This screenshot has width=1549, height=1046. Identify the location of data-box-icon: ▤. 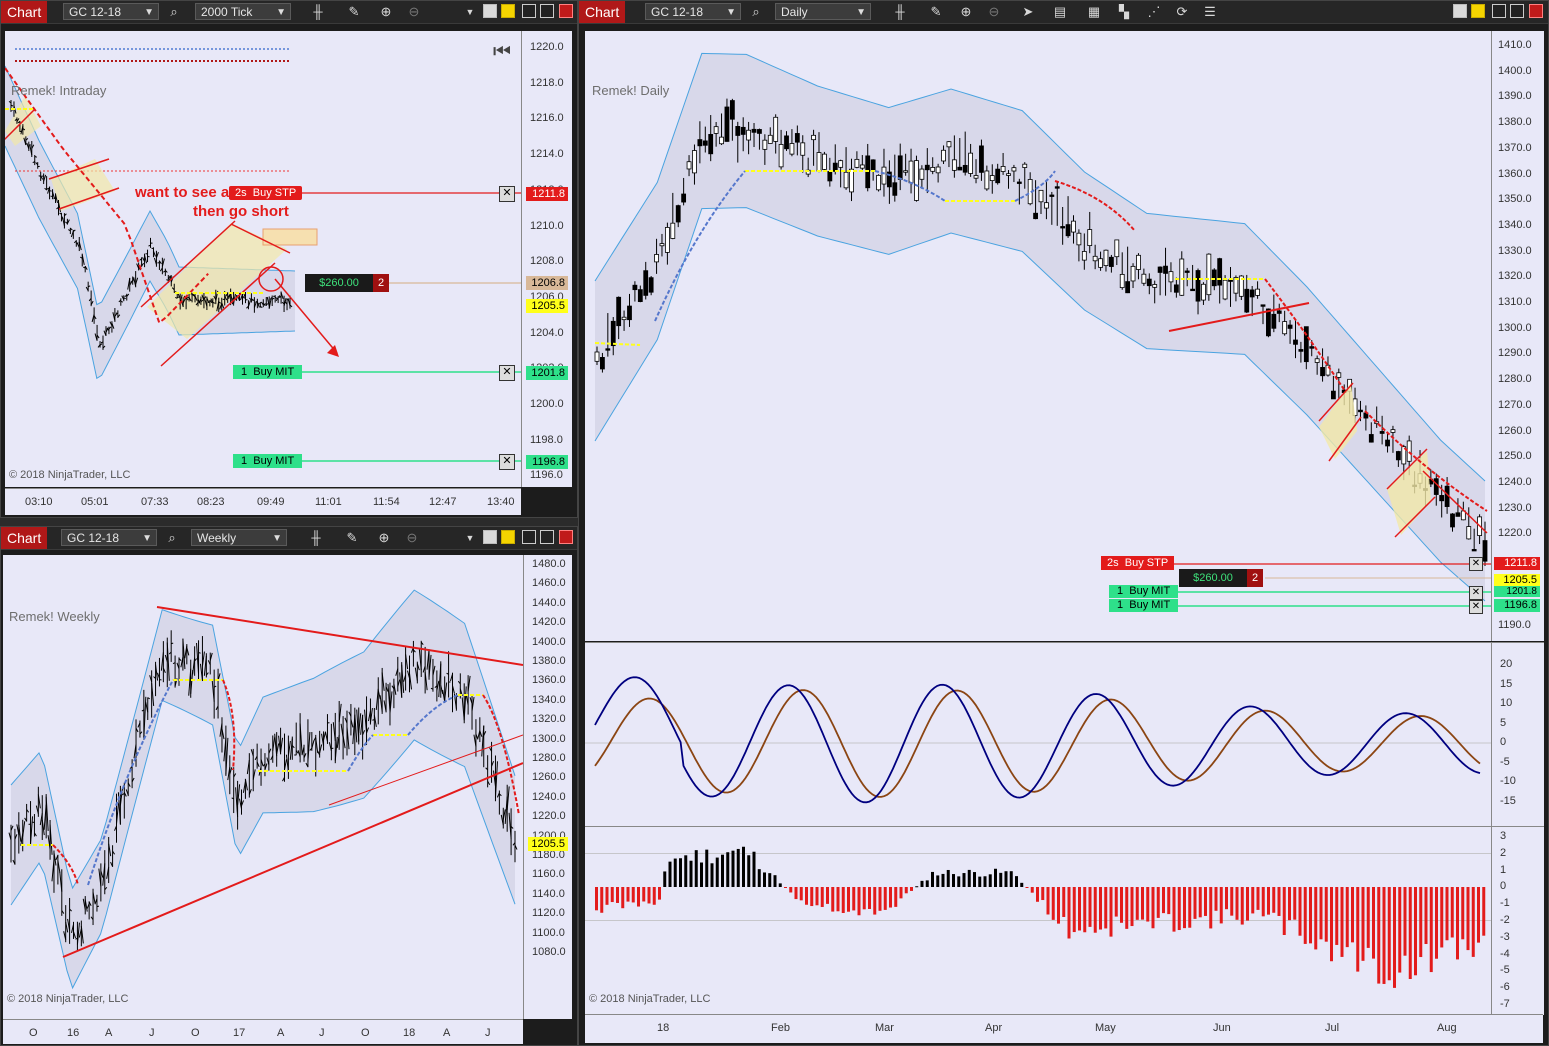
(1060, 12).